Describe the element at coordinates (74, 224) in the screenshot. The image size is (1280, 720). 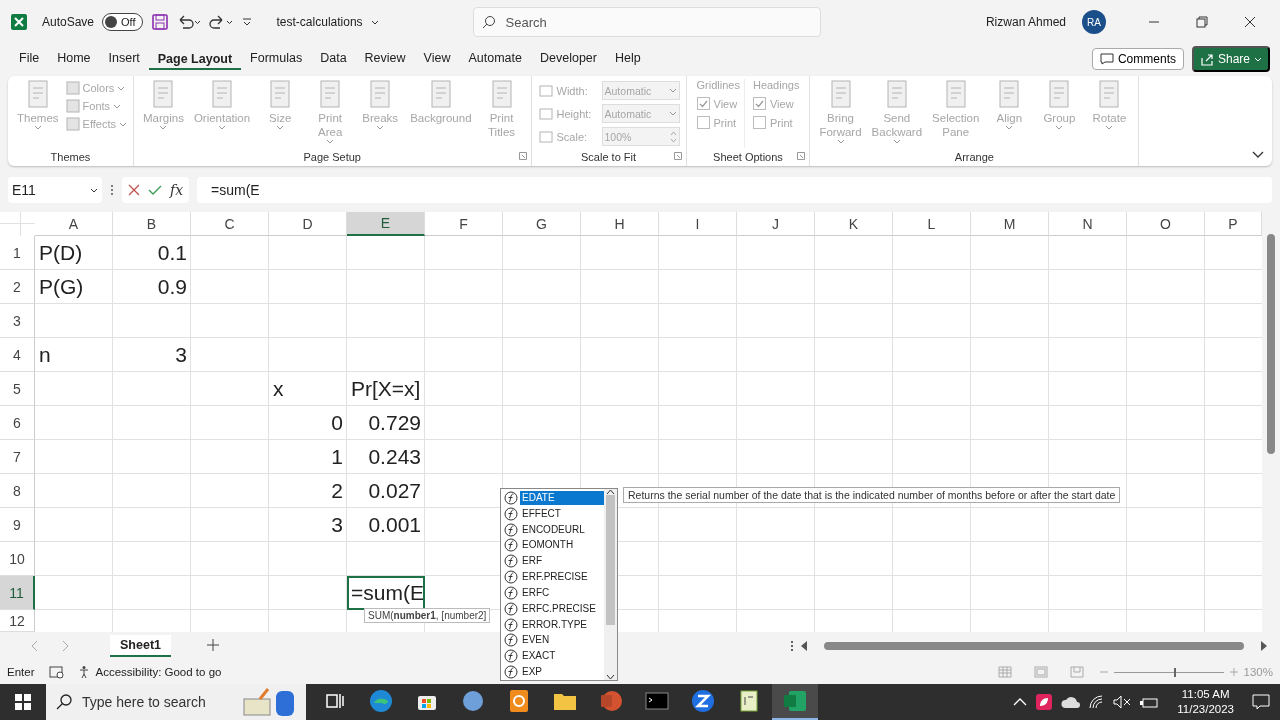
I see `column-header: A` at that location.